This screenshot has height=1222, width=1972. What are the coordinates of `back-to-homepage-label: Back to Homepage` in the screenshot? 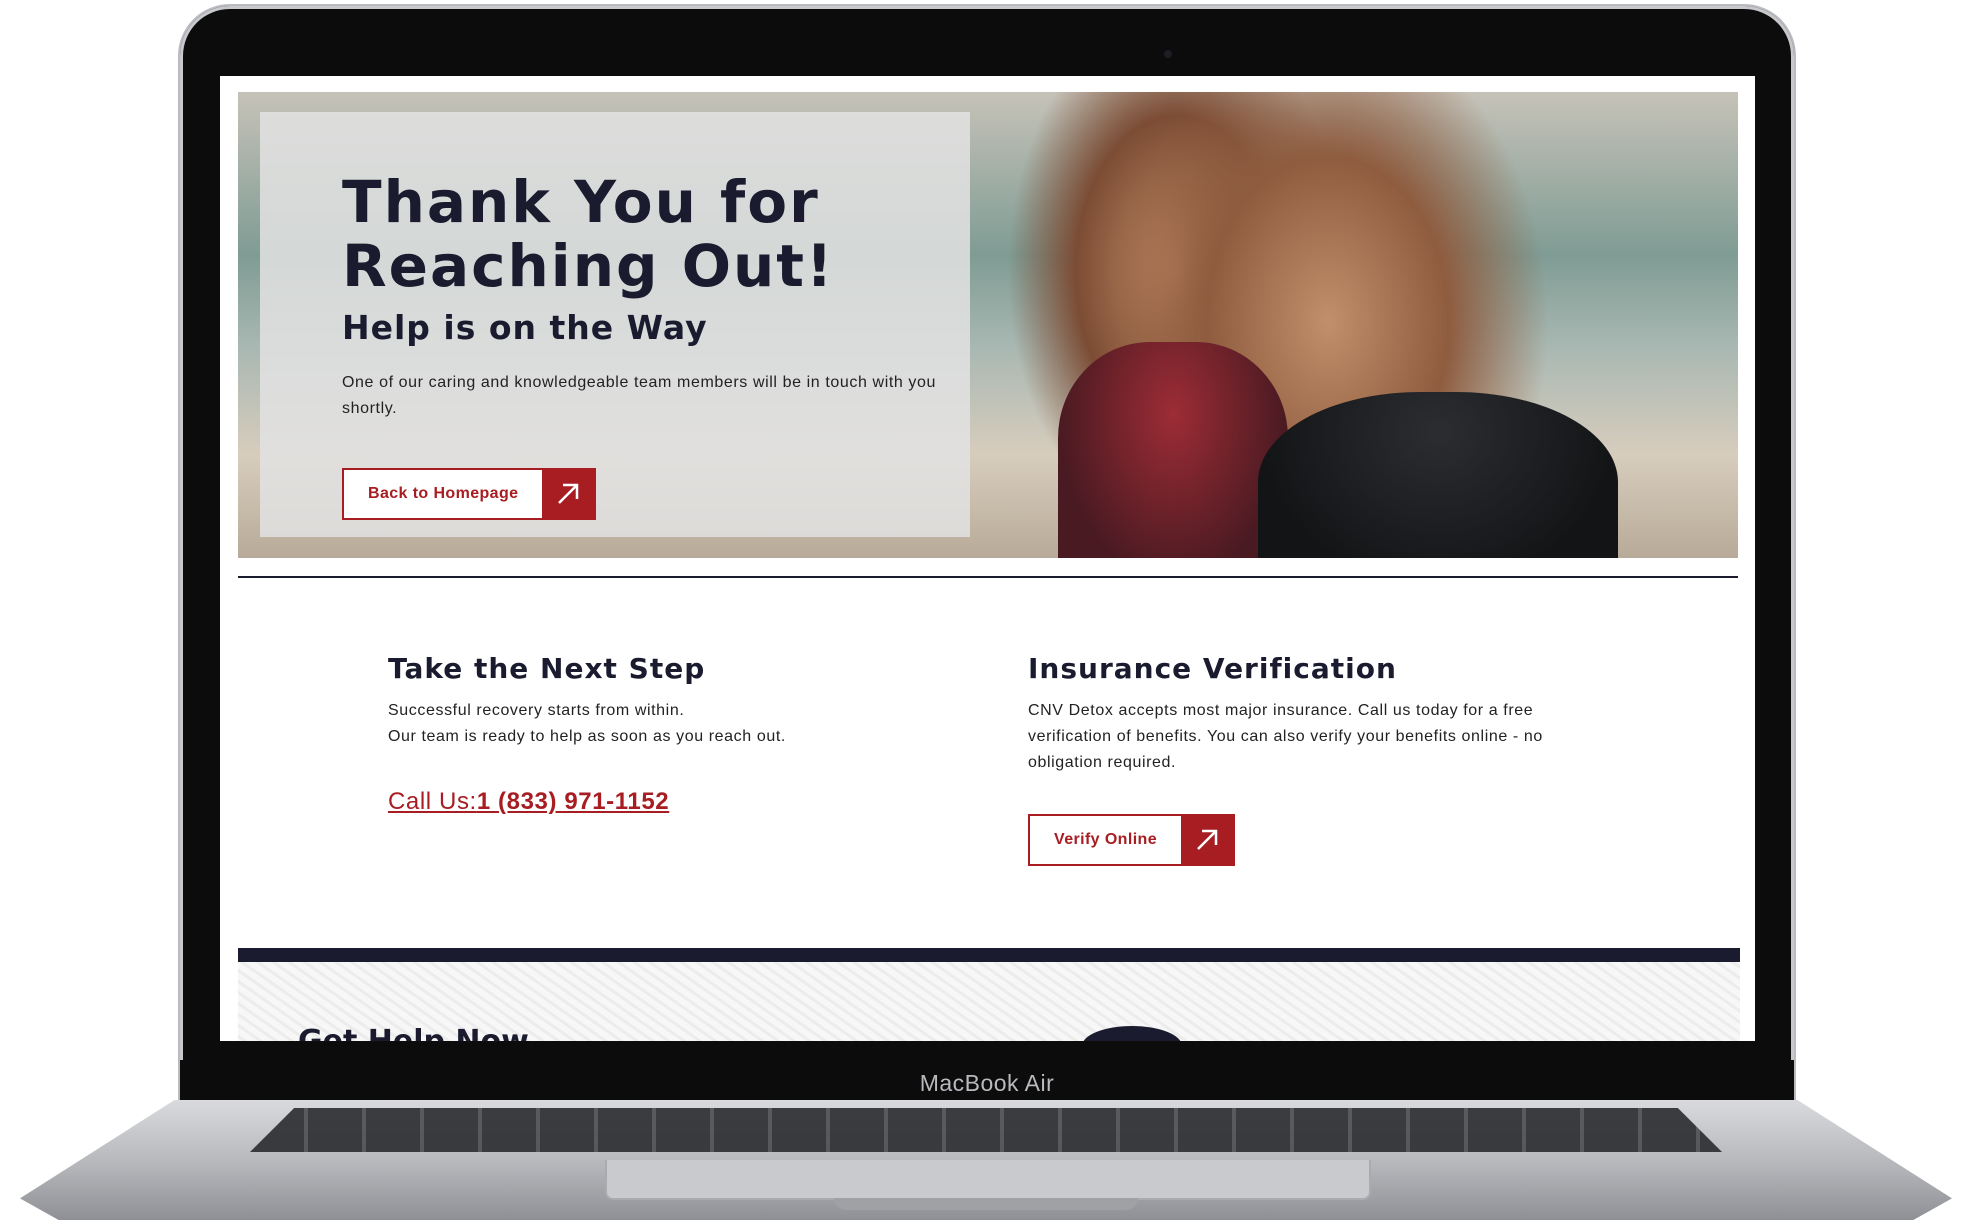 It's located at (443, 493).